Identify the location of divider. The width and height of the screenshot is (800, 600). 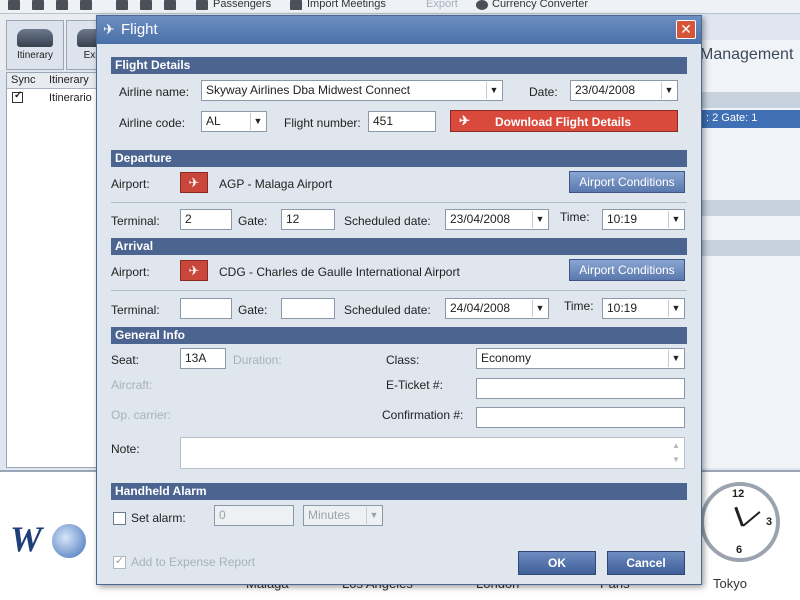
(399, 202).